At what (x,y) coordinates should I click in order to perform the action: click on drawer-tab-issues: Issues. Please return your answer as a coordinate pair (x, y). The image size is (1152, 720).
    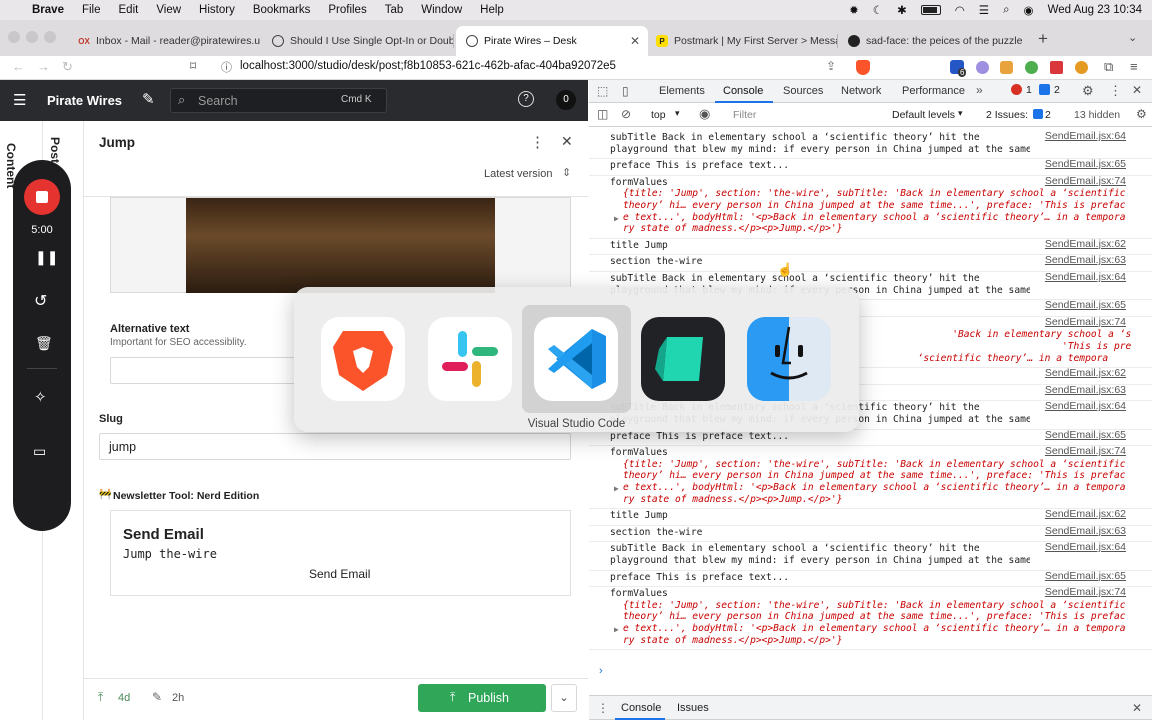
    Looking at the image, I should click on (693, 708).